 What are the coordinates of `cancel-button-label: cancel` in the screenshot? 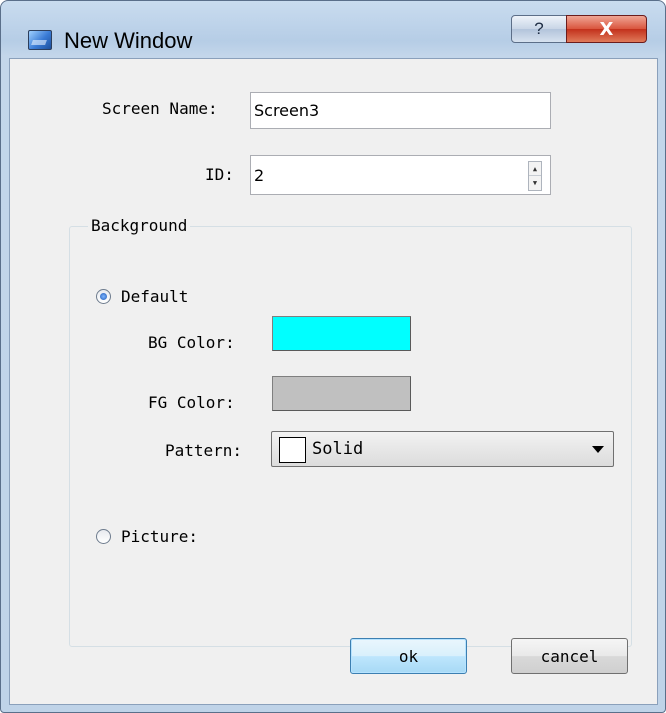 It's located at (569, 656).